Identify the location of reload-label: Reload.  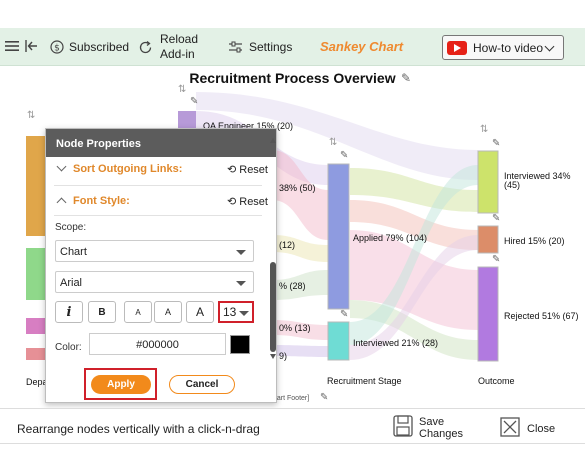
(179, 39).